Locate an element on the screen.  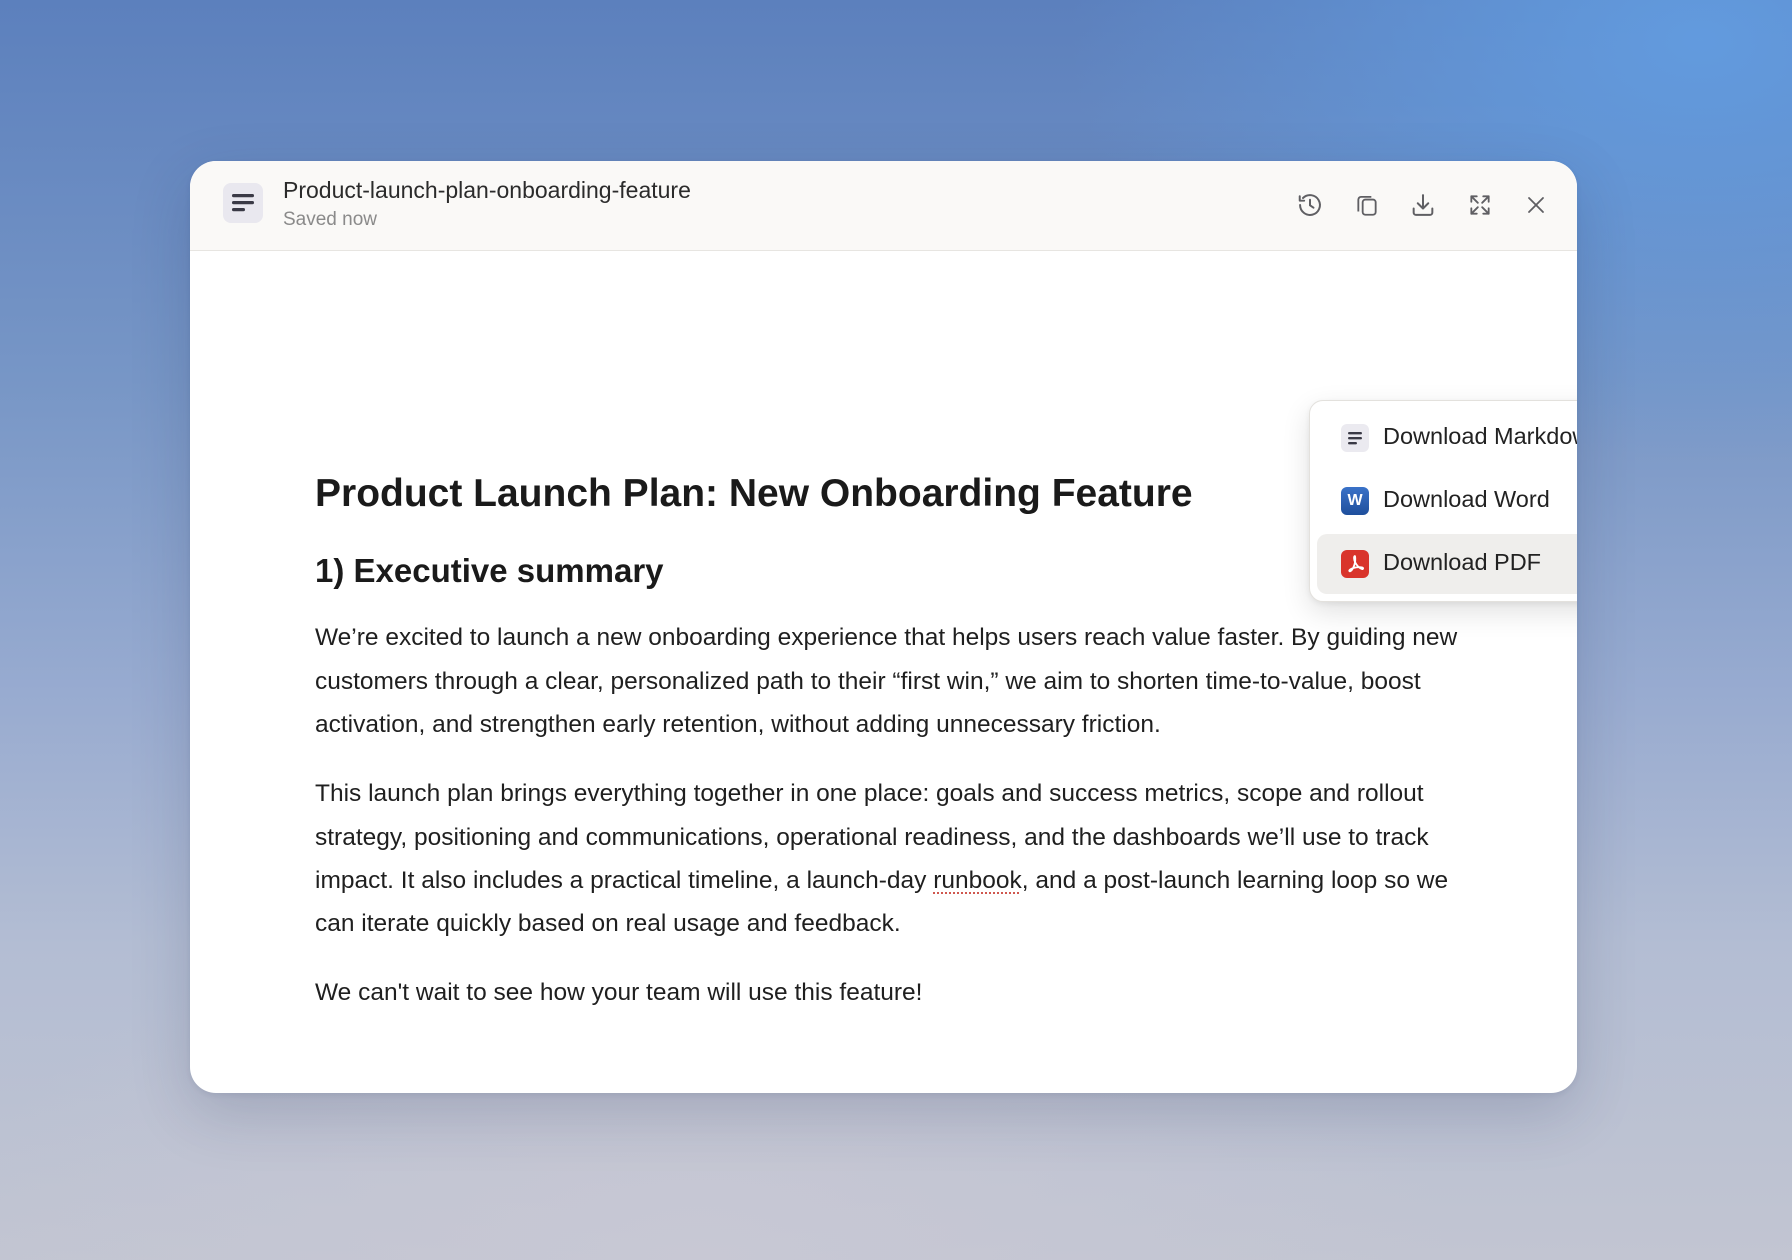
download-icon is located at coordinates (1423, 205).